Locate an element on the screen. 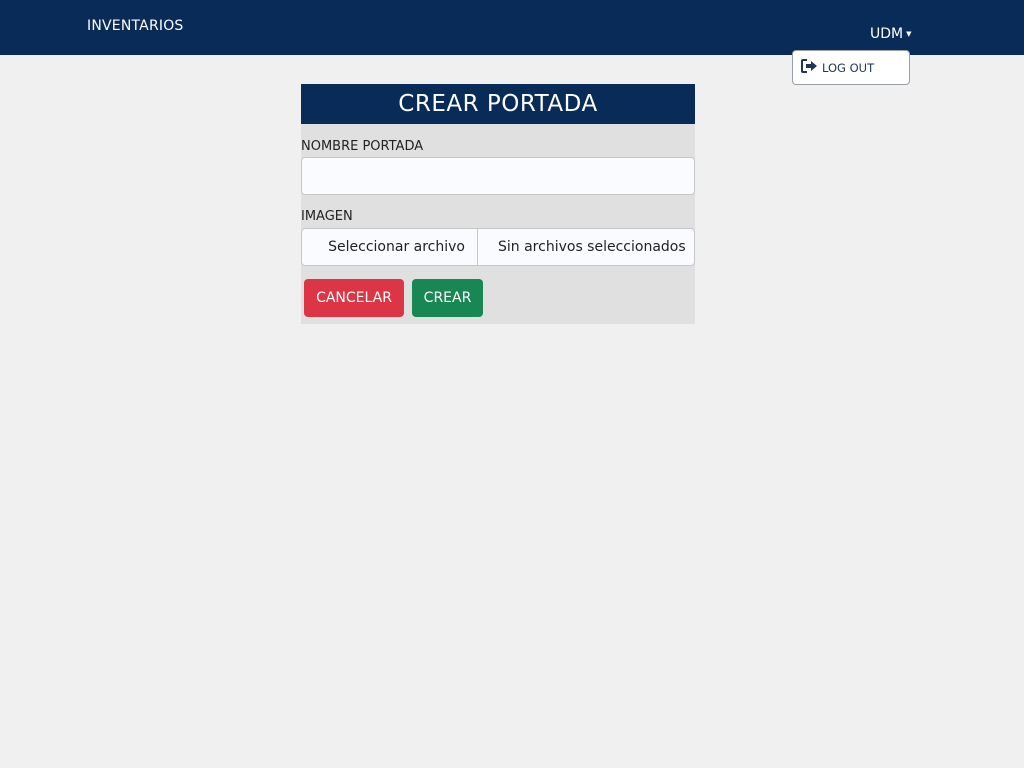 This screenshot has height=768, width=1024. create-button: CREAR is located at coordinates (447, 298).